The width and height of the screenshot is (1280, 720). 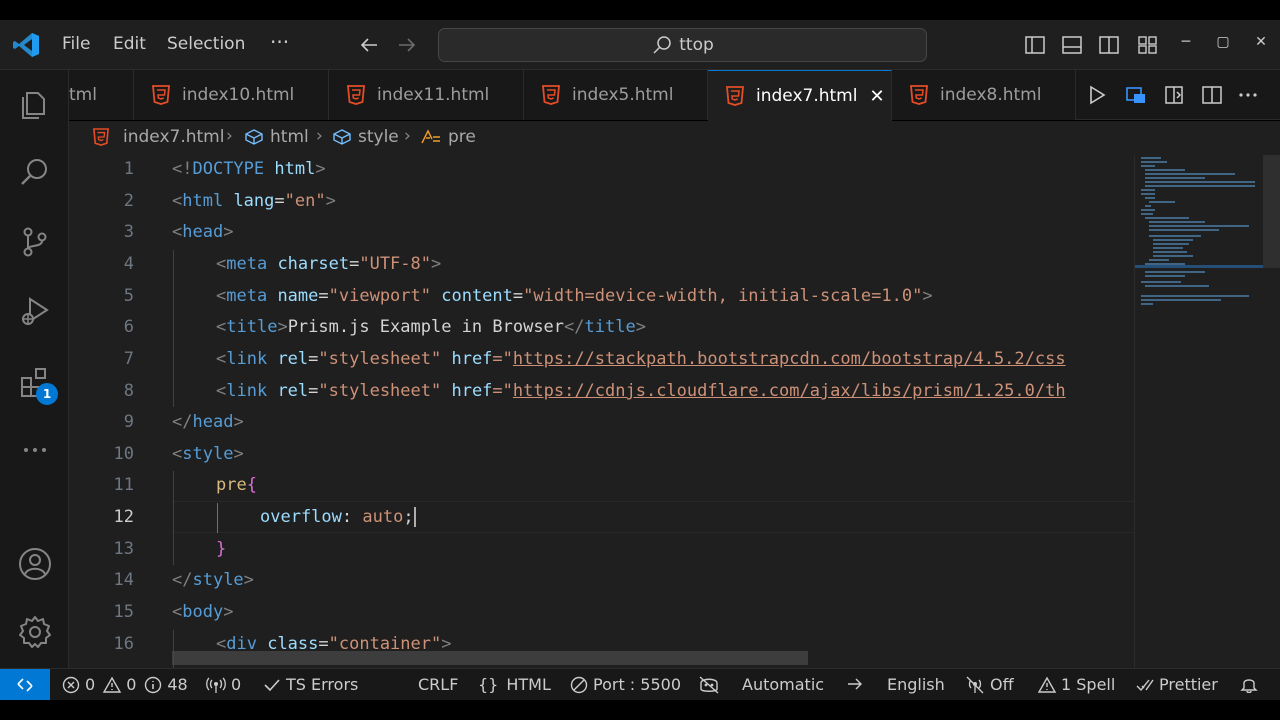 I want to click on ts-errors-status: TS Errors, so click(x=310, y=684).